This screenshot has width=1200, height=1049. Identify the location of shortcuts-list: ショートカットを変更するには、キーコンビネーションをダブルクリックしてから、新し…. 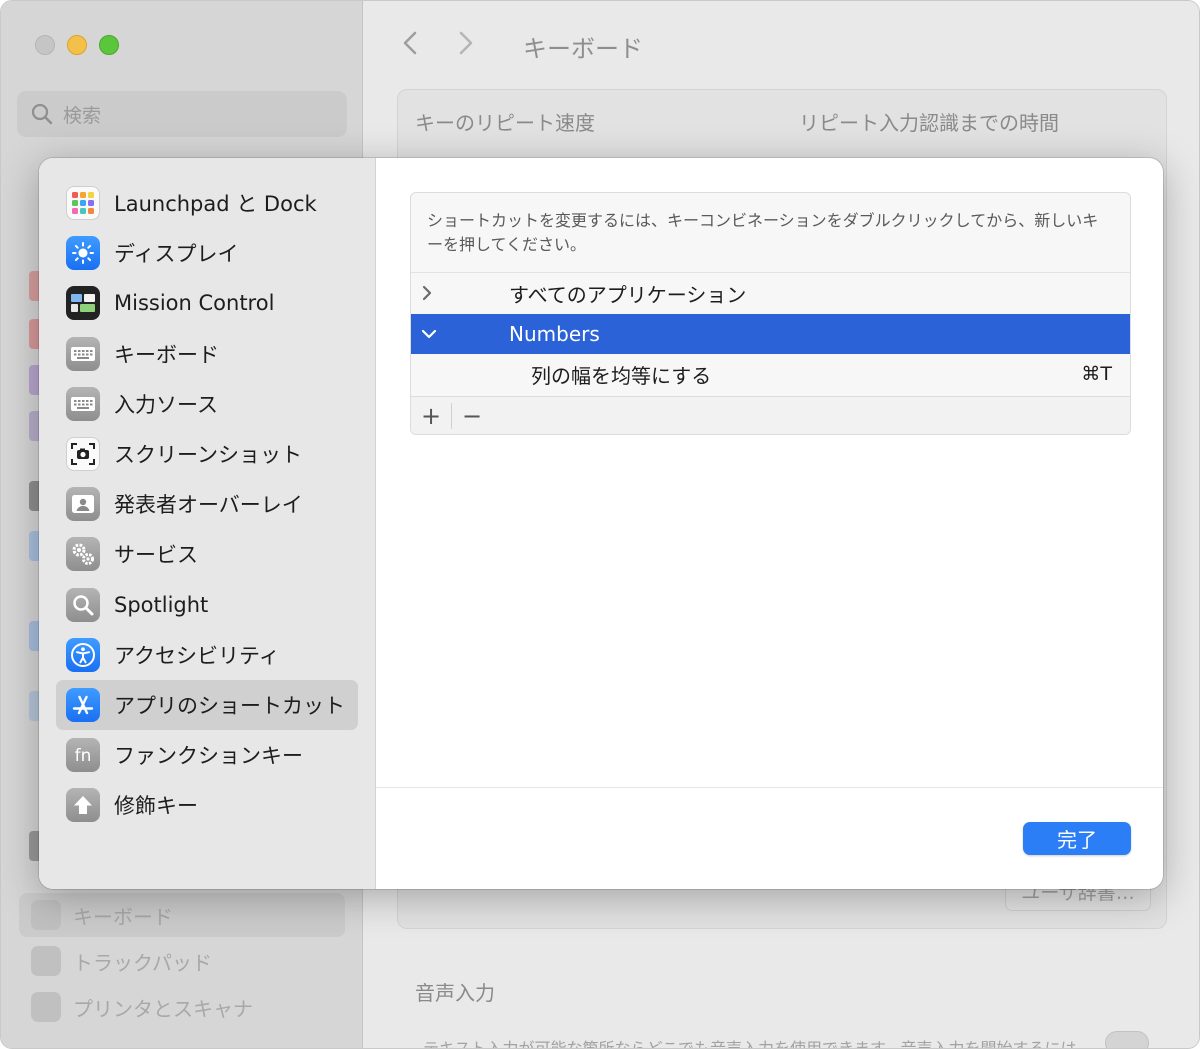
(770, 313).